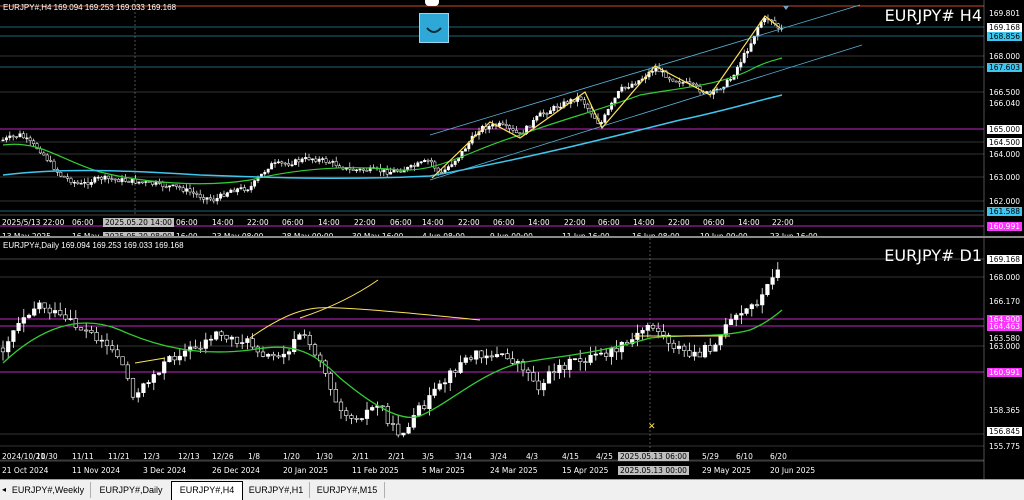  Describe the element at coordinates (223, 456) in the screenshot. I see `time-label: 12/26` at that location.